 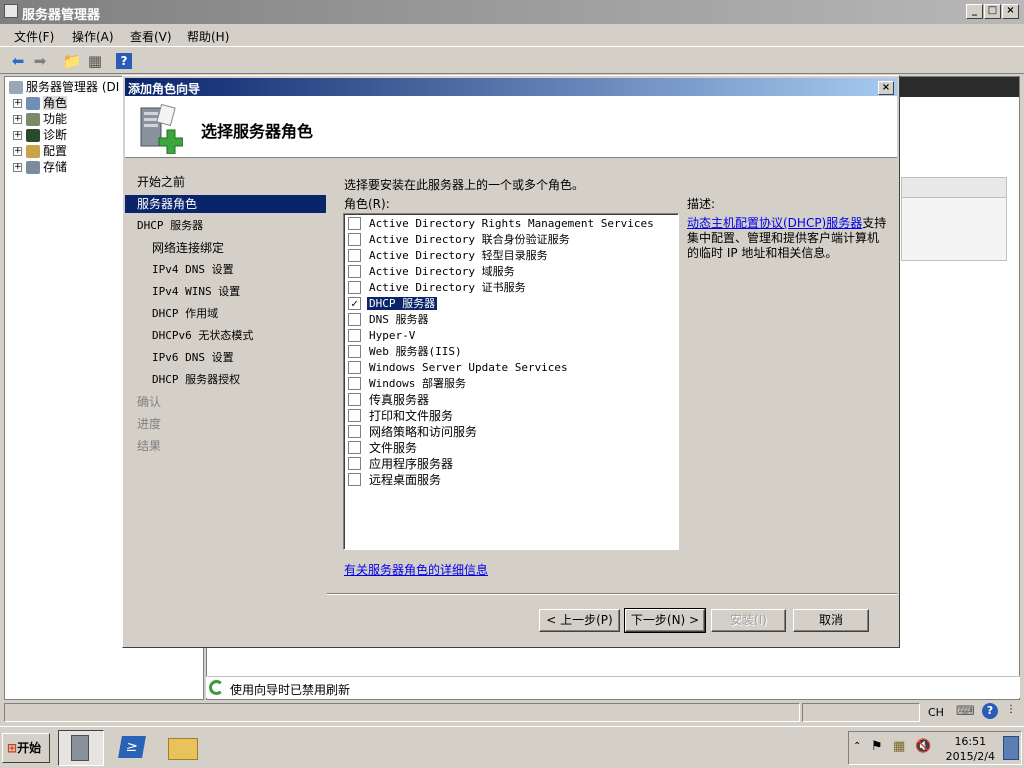 I want to click on window-title: 服务器管理器, so click(x=61, y=15).